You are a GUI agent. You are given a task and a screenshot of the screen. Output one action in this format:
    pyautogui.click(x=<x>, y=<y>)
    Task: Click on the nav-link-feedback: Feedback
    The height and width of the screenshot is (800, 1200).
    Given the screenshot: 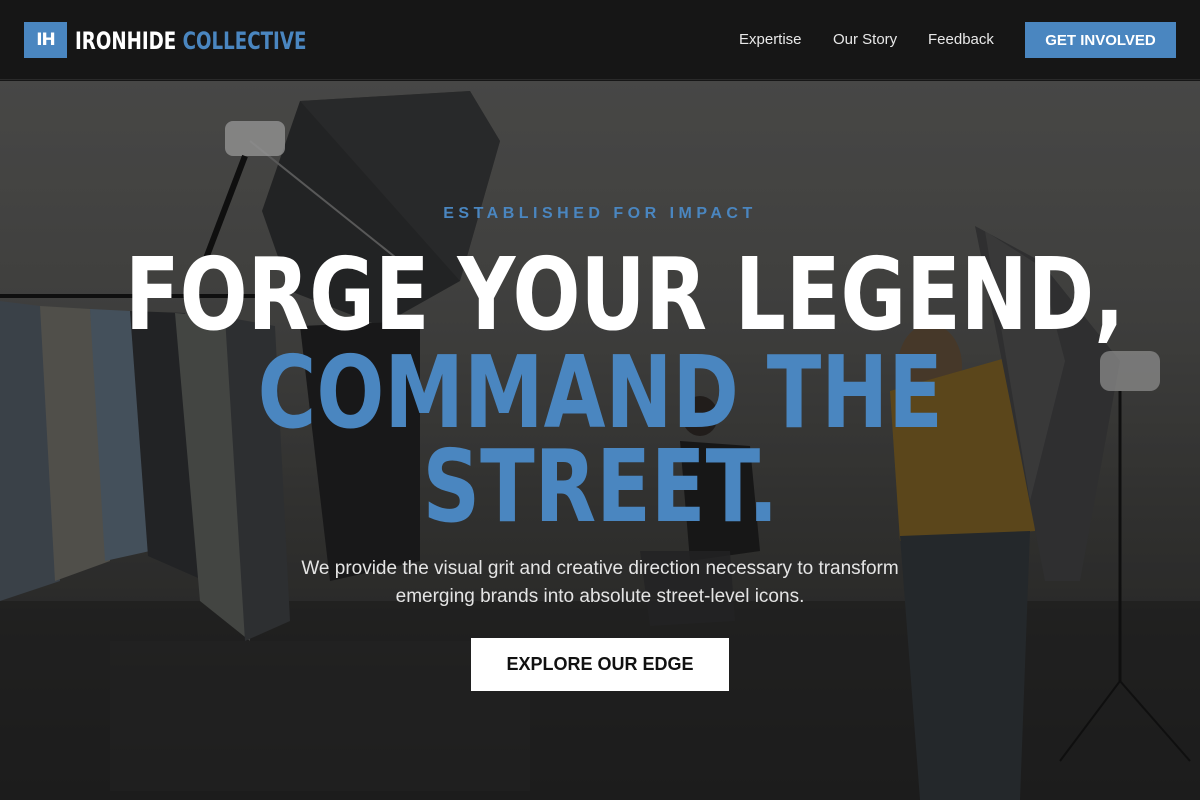 What is the action you would take?
    pyautogui.click(x=961, y=40)
    